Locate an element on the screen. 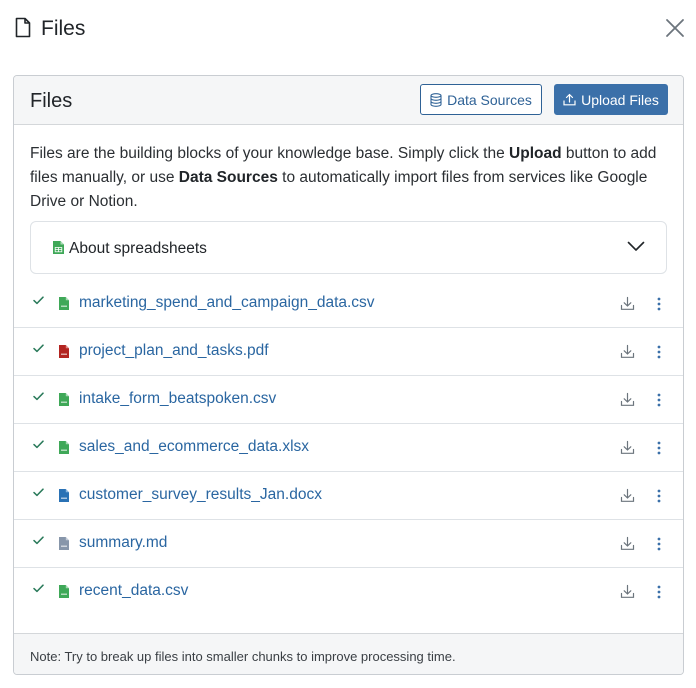 The height and width of the screenshot is (688, 696). card-title: Files is located at coordinates (51, 101).